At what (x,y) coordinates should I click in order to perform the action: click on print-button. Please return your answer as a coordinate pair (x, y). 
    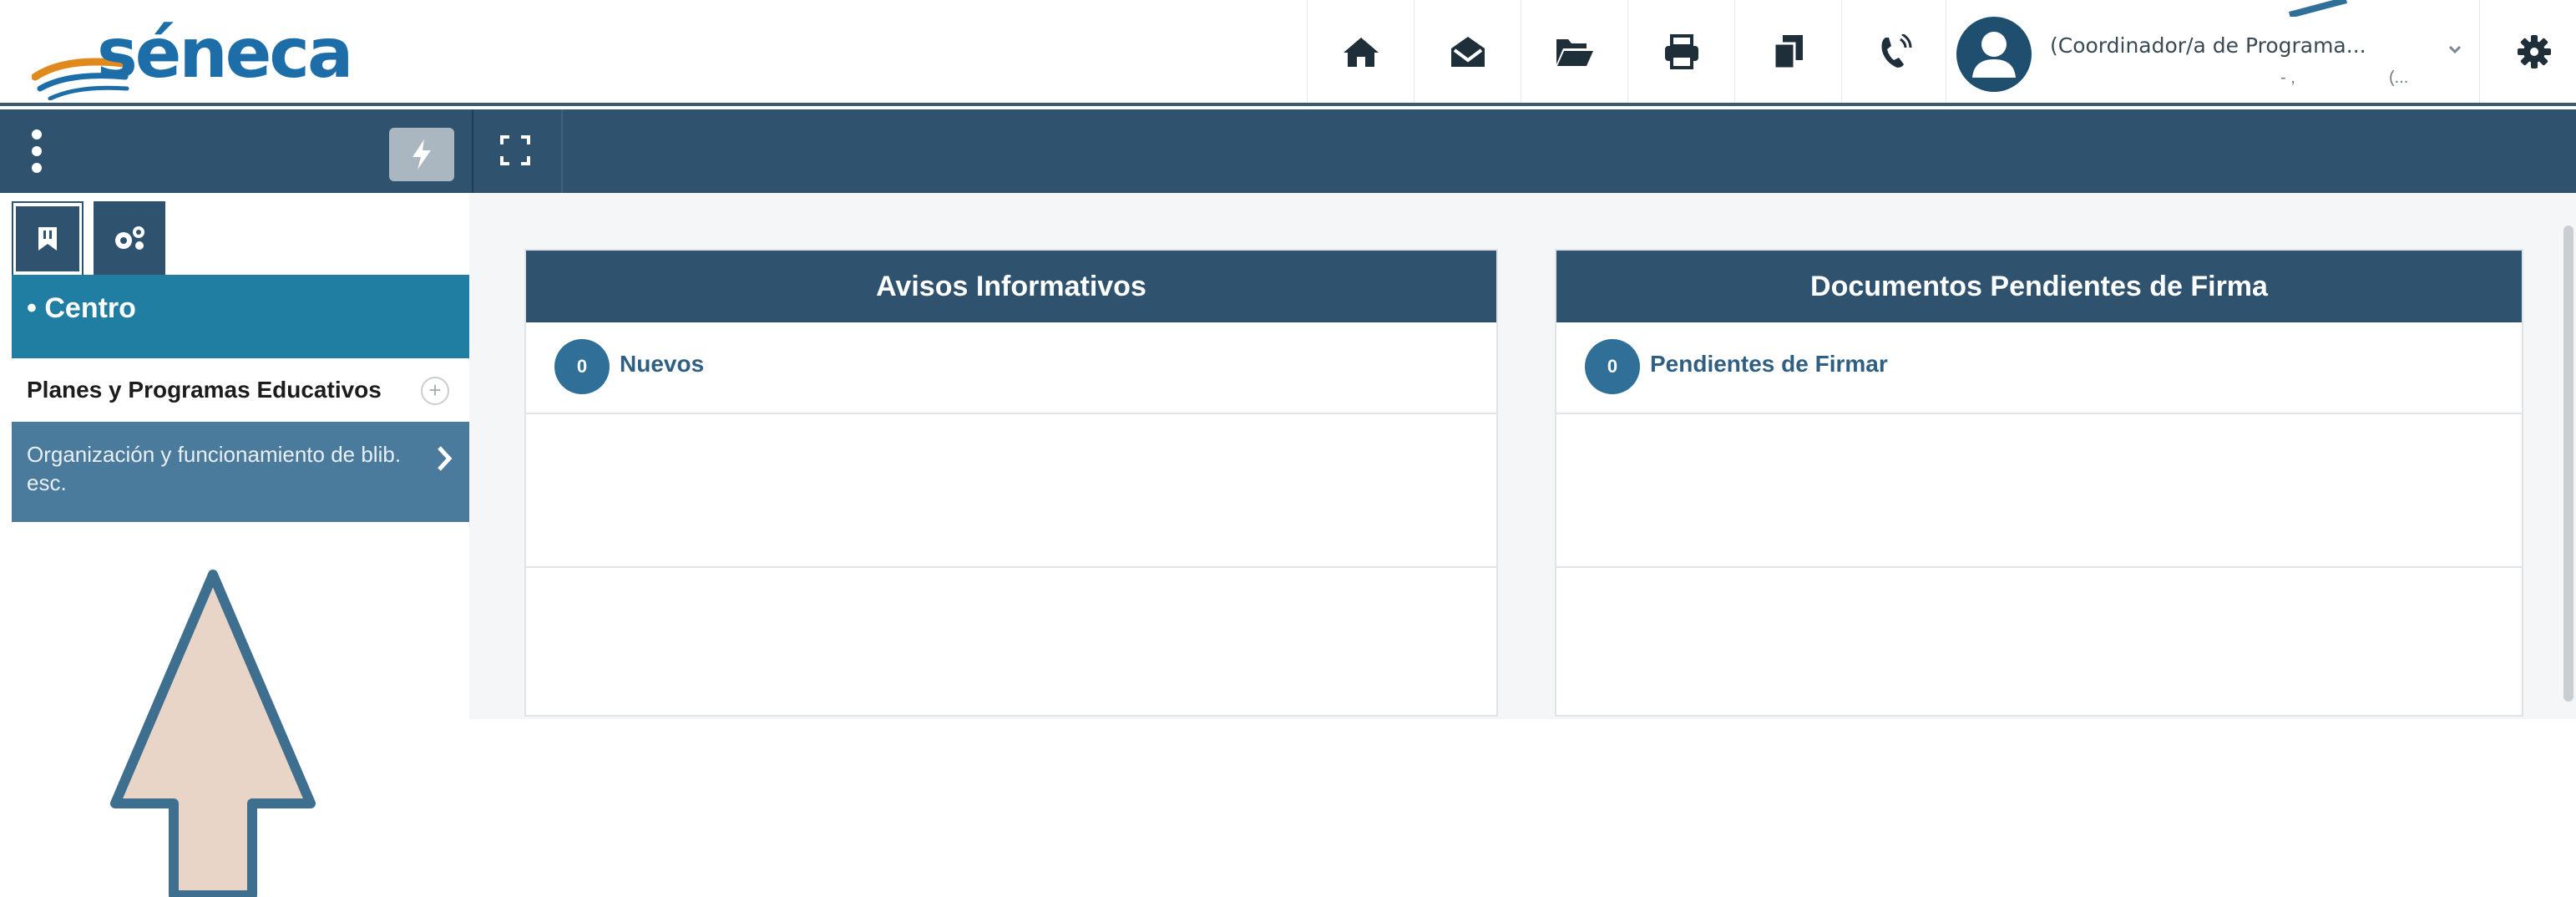
    Looking at the image, I should click on (1680, 51).